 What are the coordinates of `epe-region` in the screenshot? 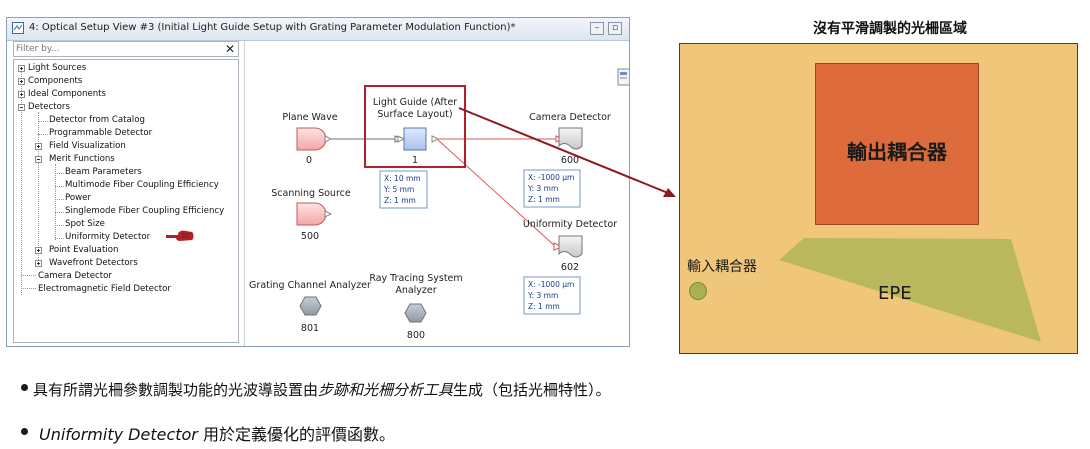 It's located at (910, 290).